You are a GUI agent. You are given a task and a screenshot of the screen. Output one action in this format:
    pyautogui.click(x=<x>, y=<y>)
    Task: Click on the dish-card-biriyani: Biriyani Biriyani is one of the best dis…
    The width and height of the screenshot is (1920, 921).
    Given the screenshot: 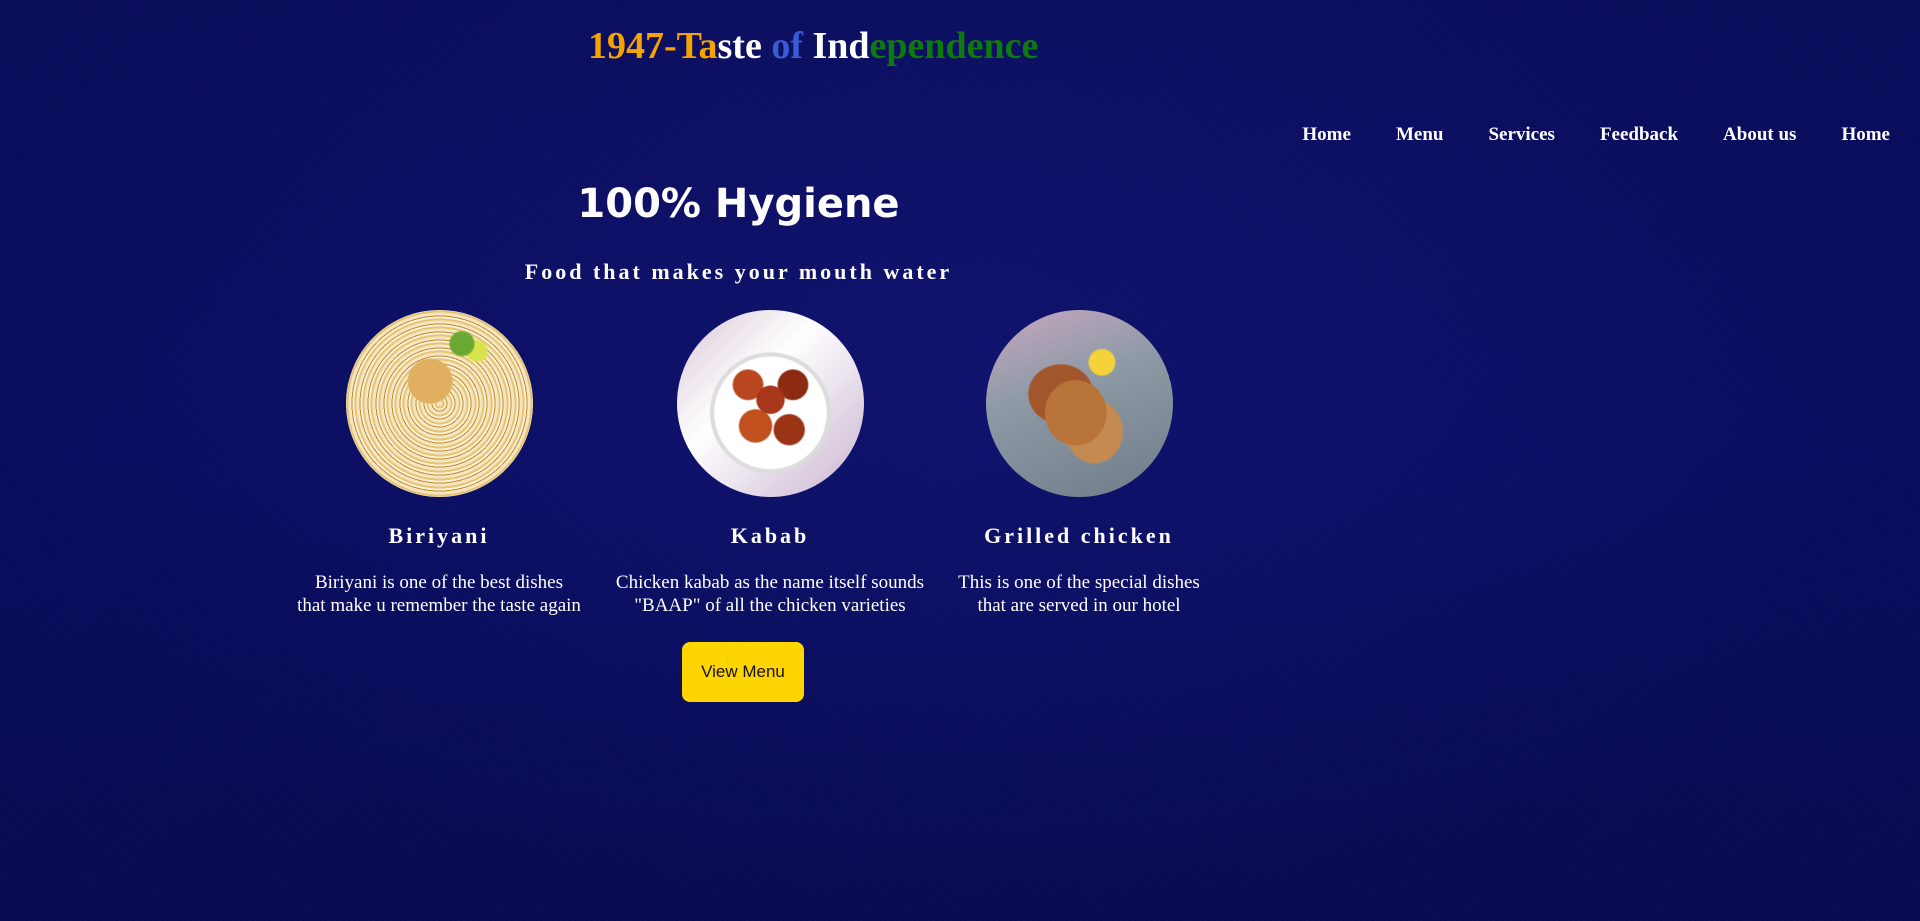 What is the action you would take?
    pyautogui.click(x=439, y=463)
    